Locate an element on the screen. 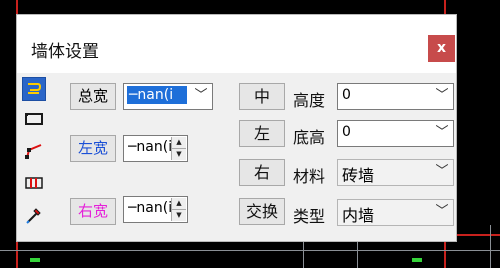 The image size is (500, 268). left-width-button: 左宽 is located at coordinates (93, 148).